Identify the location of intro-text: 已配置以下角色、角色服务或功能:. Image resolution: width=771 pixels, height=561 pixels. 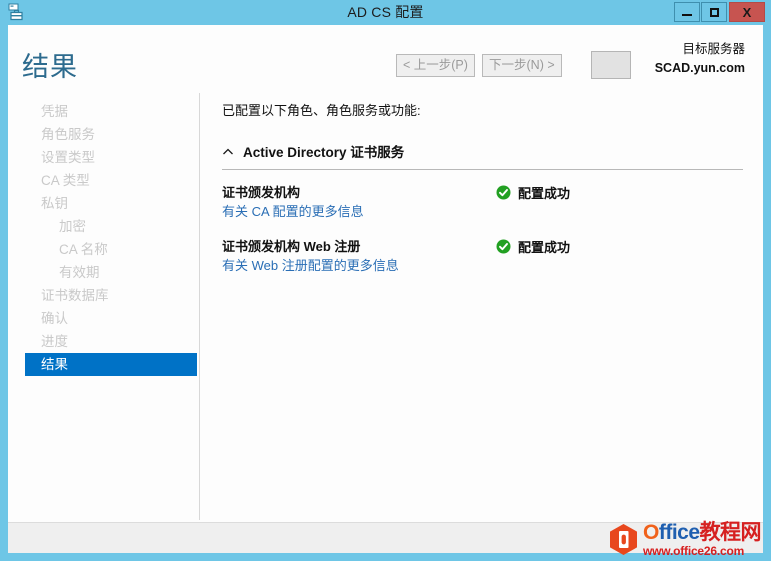
(321, 110).